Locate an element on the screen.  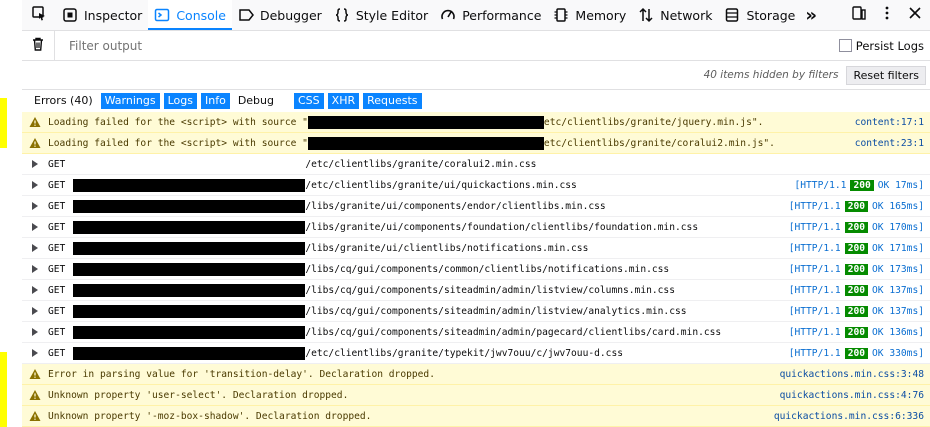
tab-label: Console is located at coordinates (201, 15).